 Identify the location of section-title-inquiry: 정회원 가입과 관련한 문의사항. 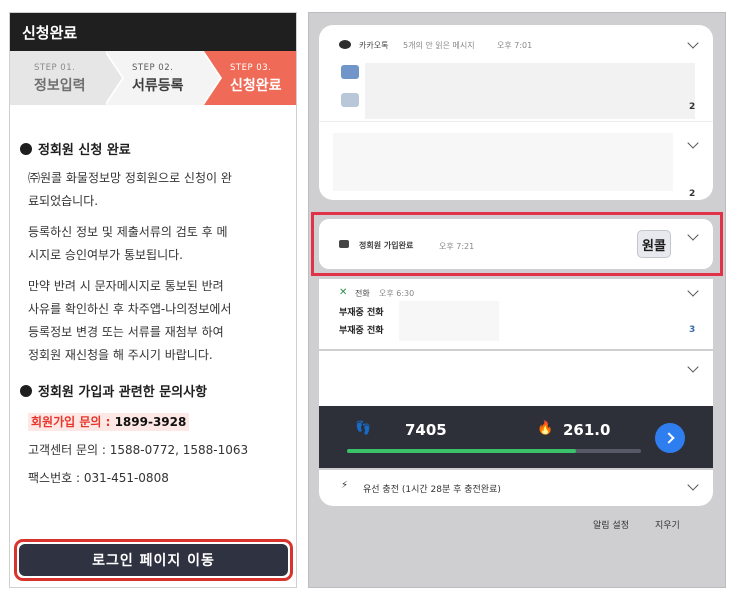
(153, 390).